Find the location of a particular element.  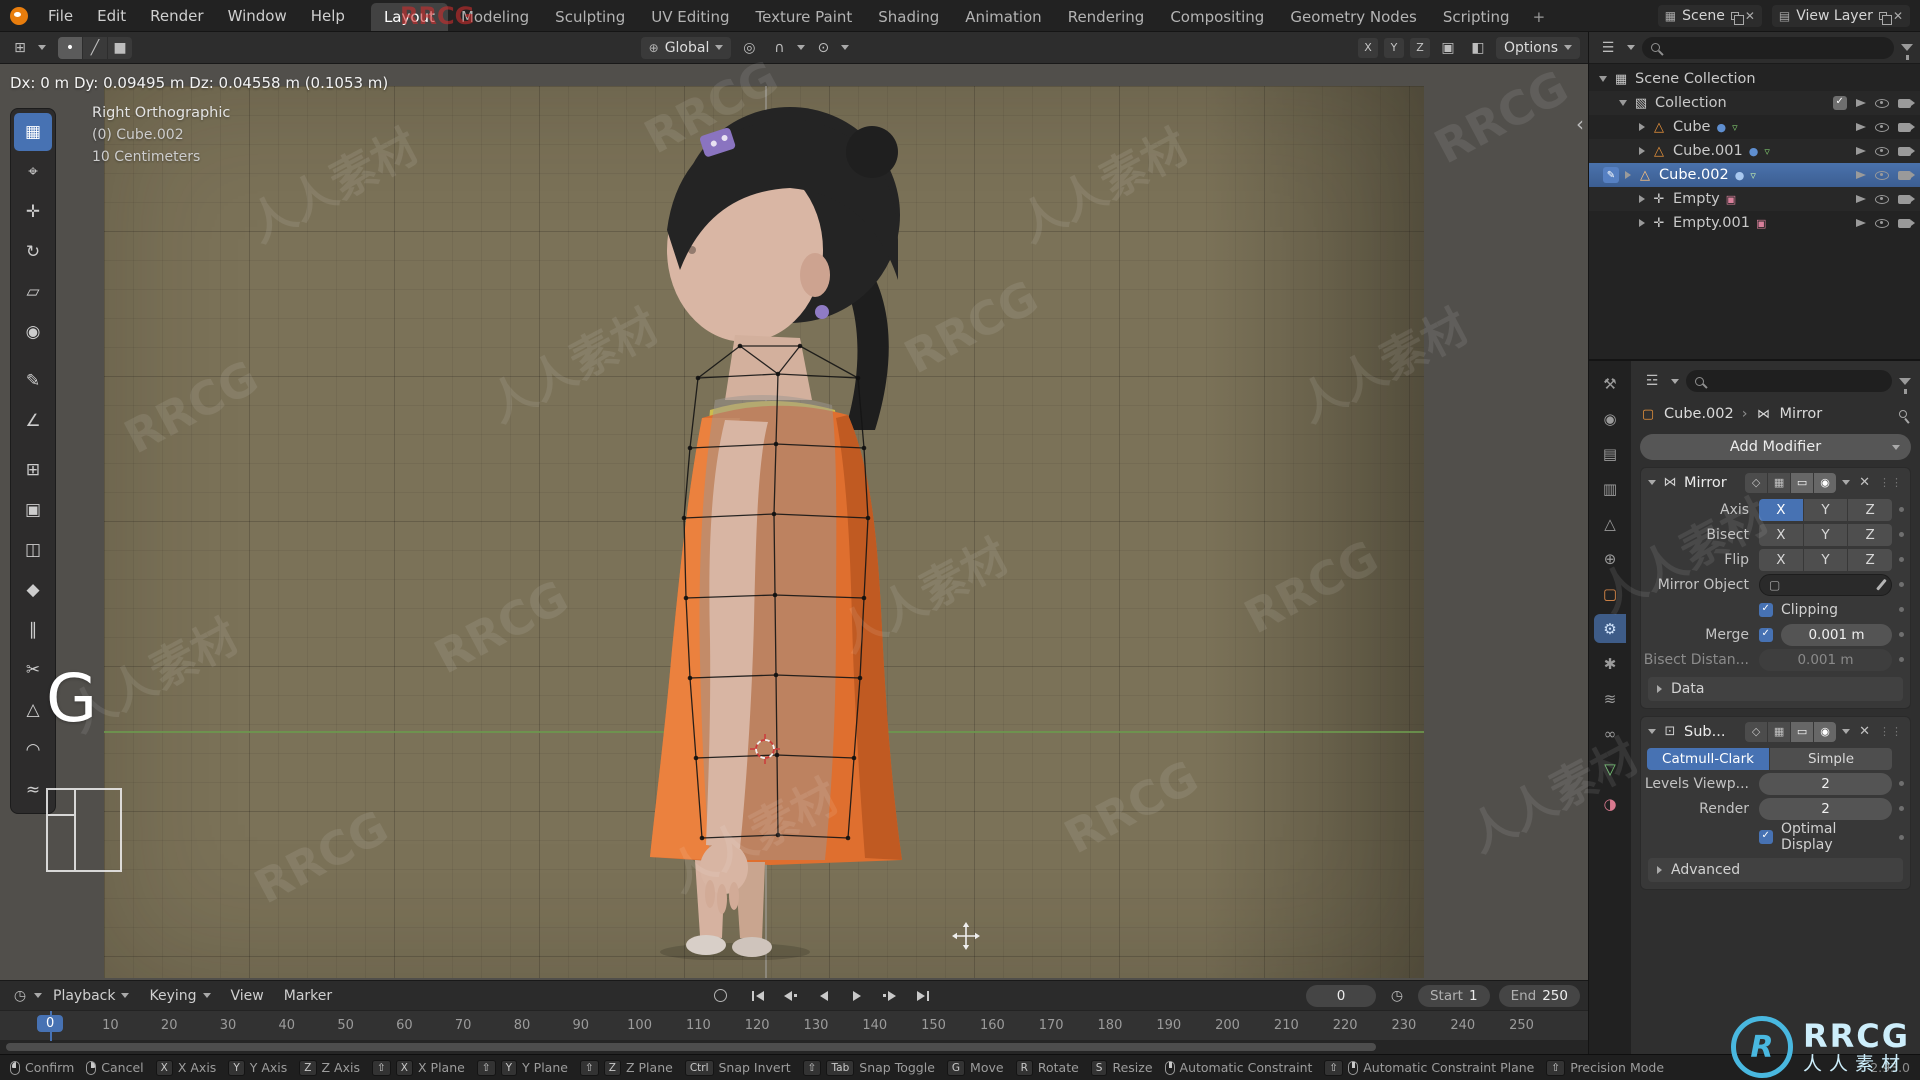

menu-file: File is located at coordinates (60, 15).